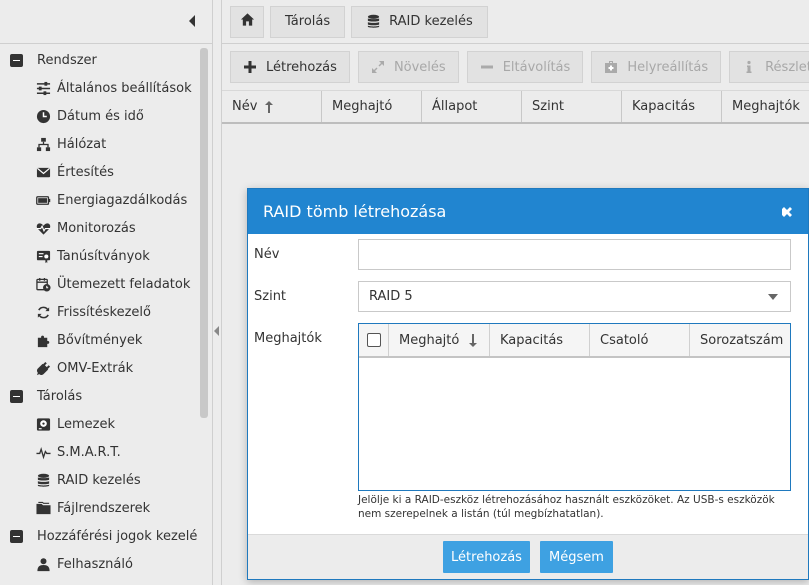  Describe the element at coordinates (98, 60) in the screenshot. I see `nav-section: Rendszer` at that location.